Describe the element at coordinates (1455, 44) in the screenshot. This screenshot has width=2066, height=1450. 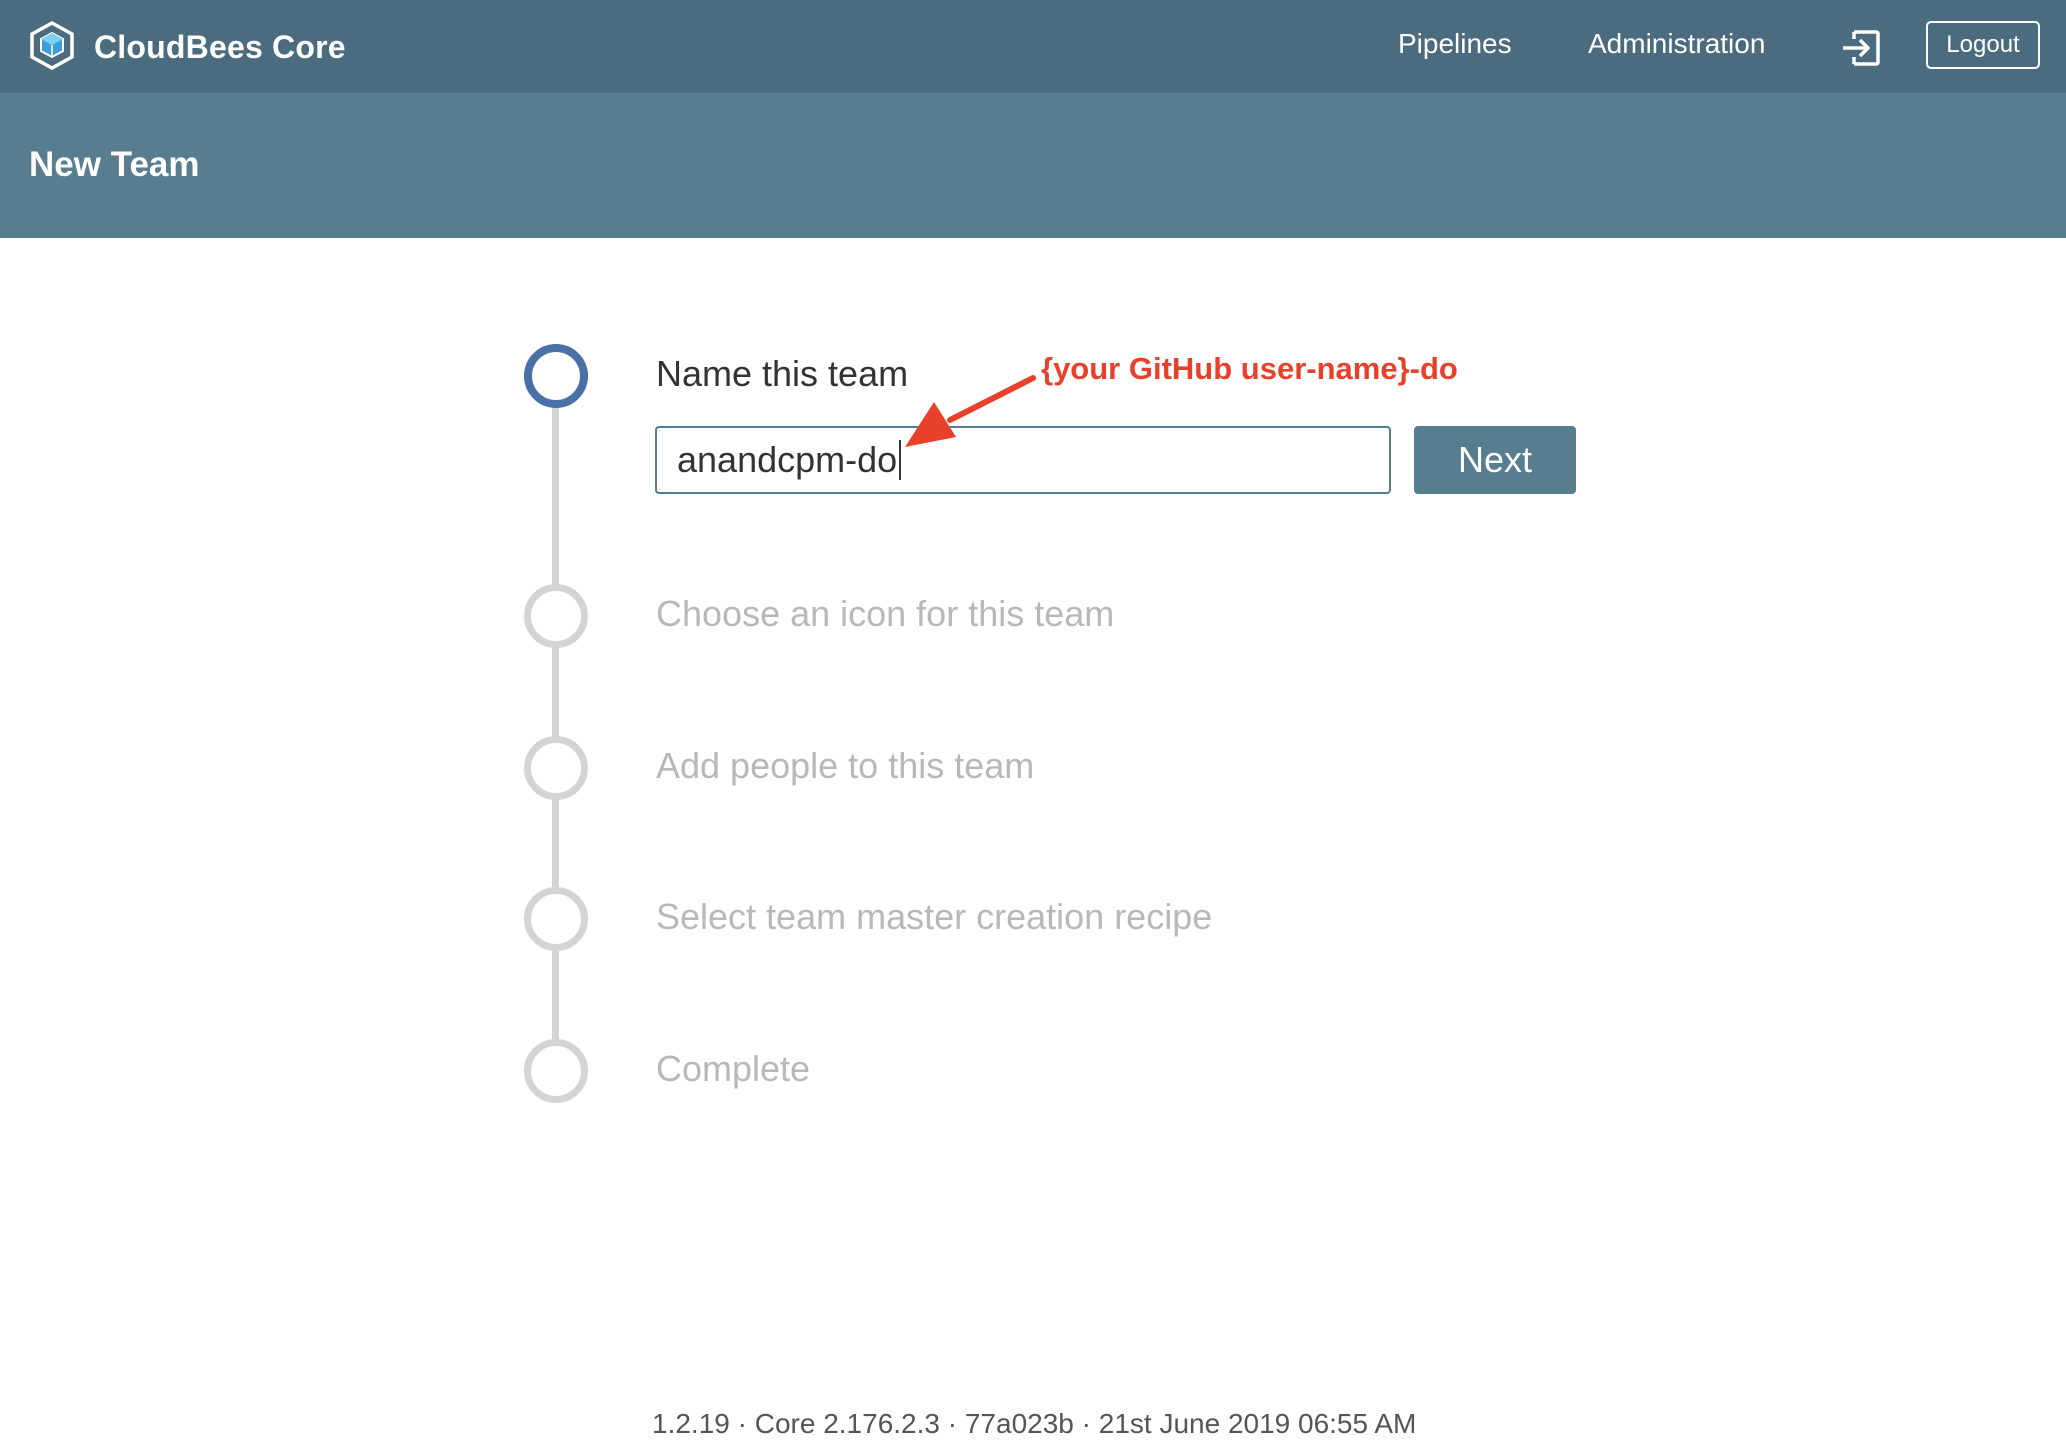
I see `nav-pipelines-link: Pipelines` at that location.